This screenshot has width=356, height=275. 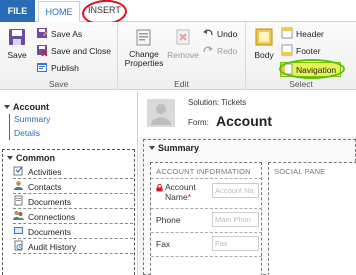 I want to click on form-header: Solution: Tickets Form: Account, so click(x=247, y=114).